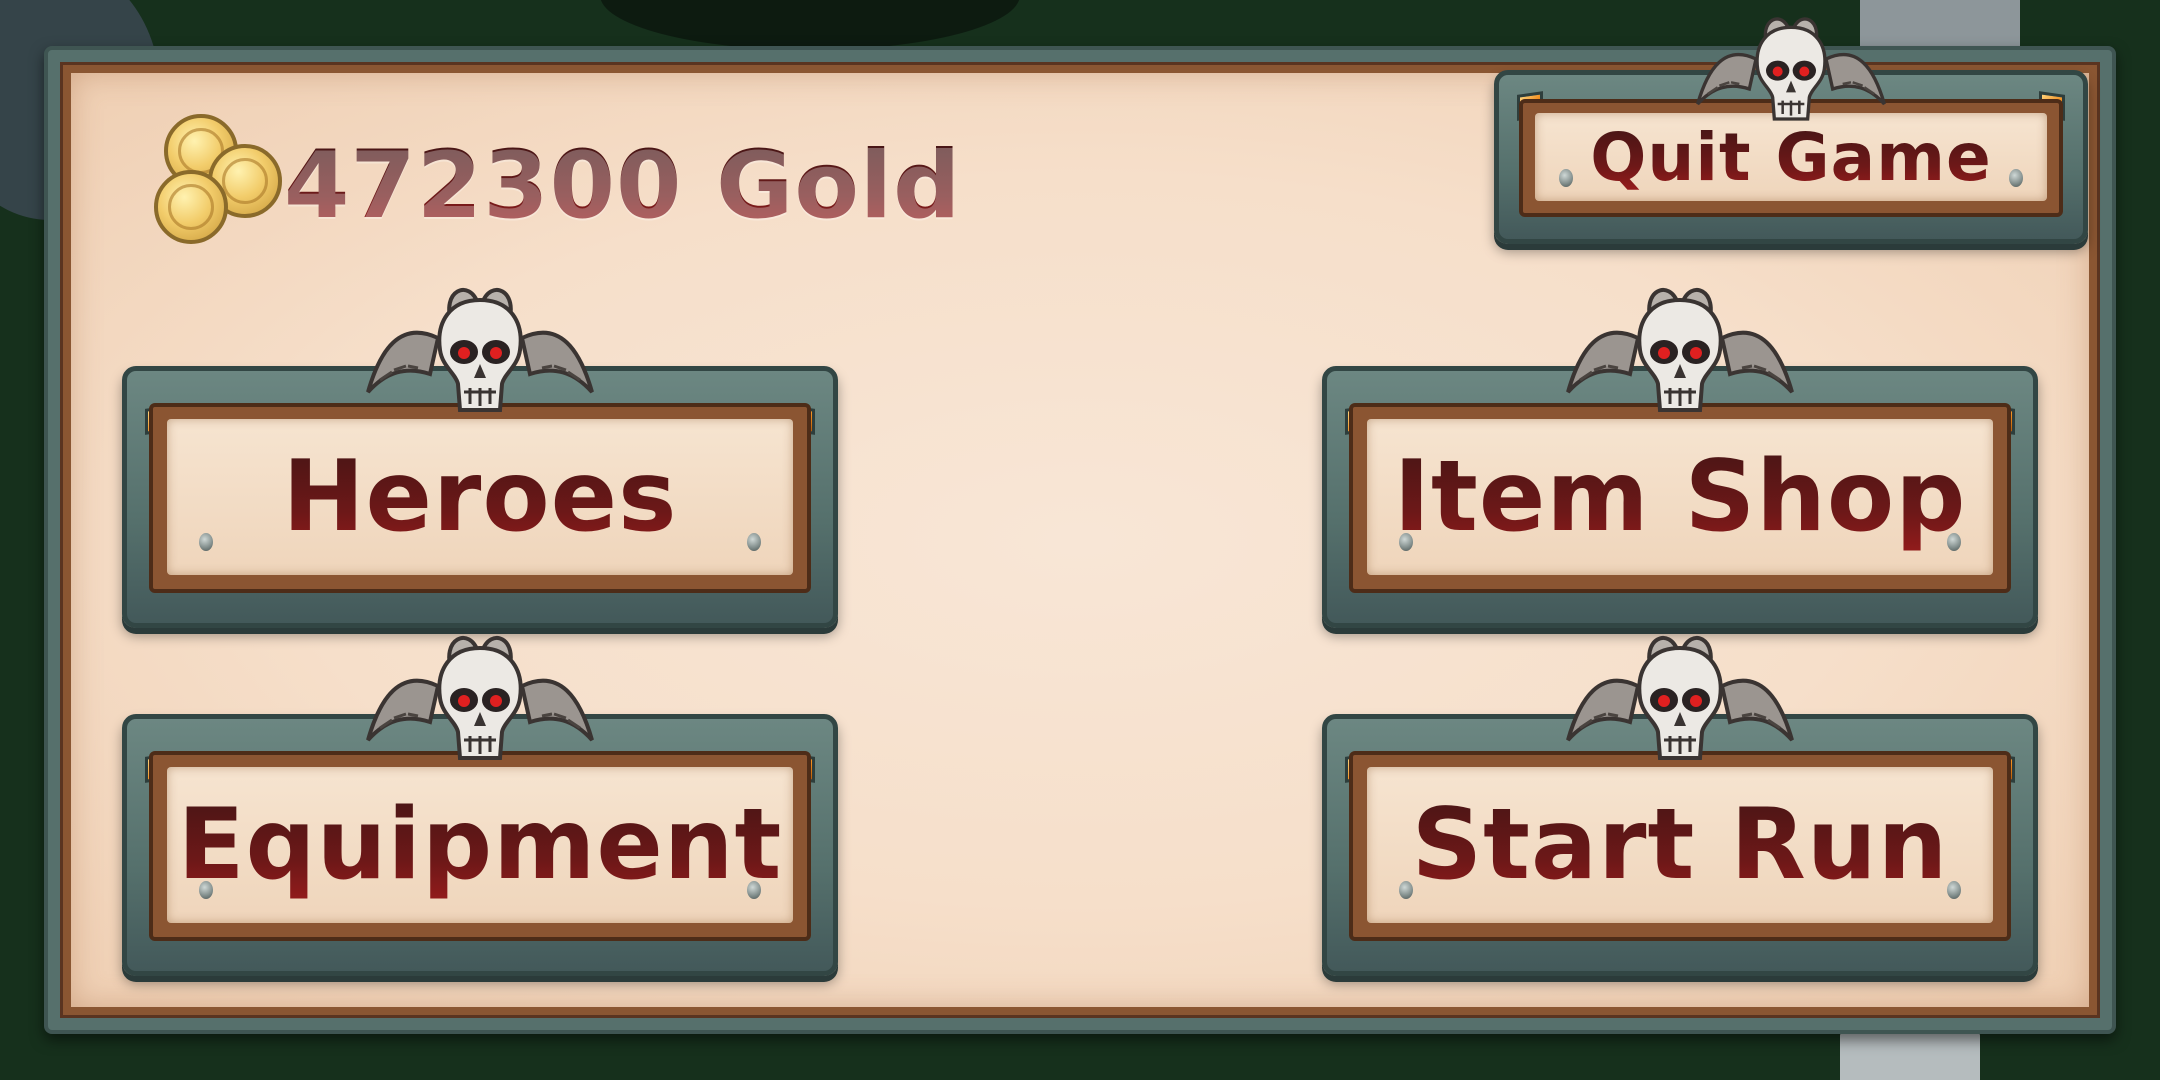 The image size is (2160, 1080). I want to click on button-frame: Start Run, so click(1680, 845).